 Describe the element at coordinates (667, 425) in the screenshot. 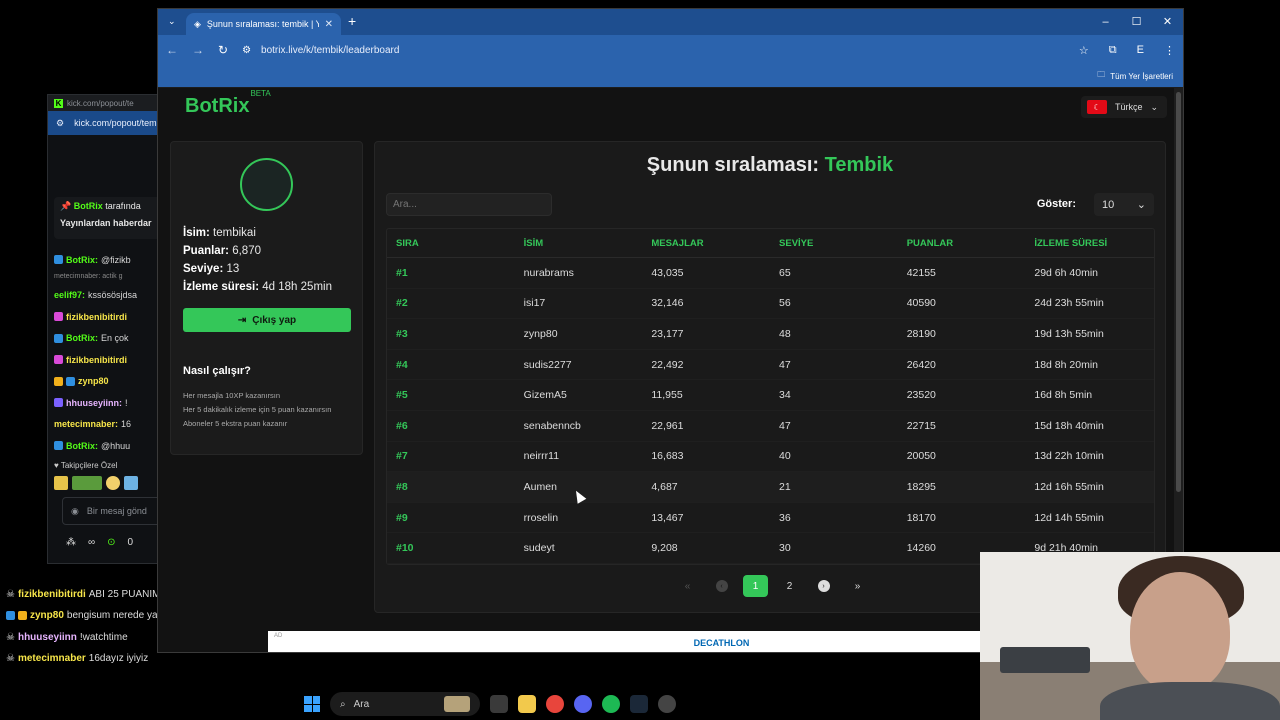

I see `table-cell: 22,961` at that location.